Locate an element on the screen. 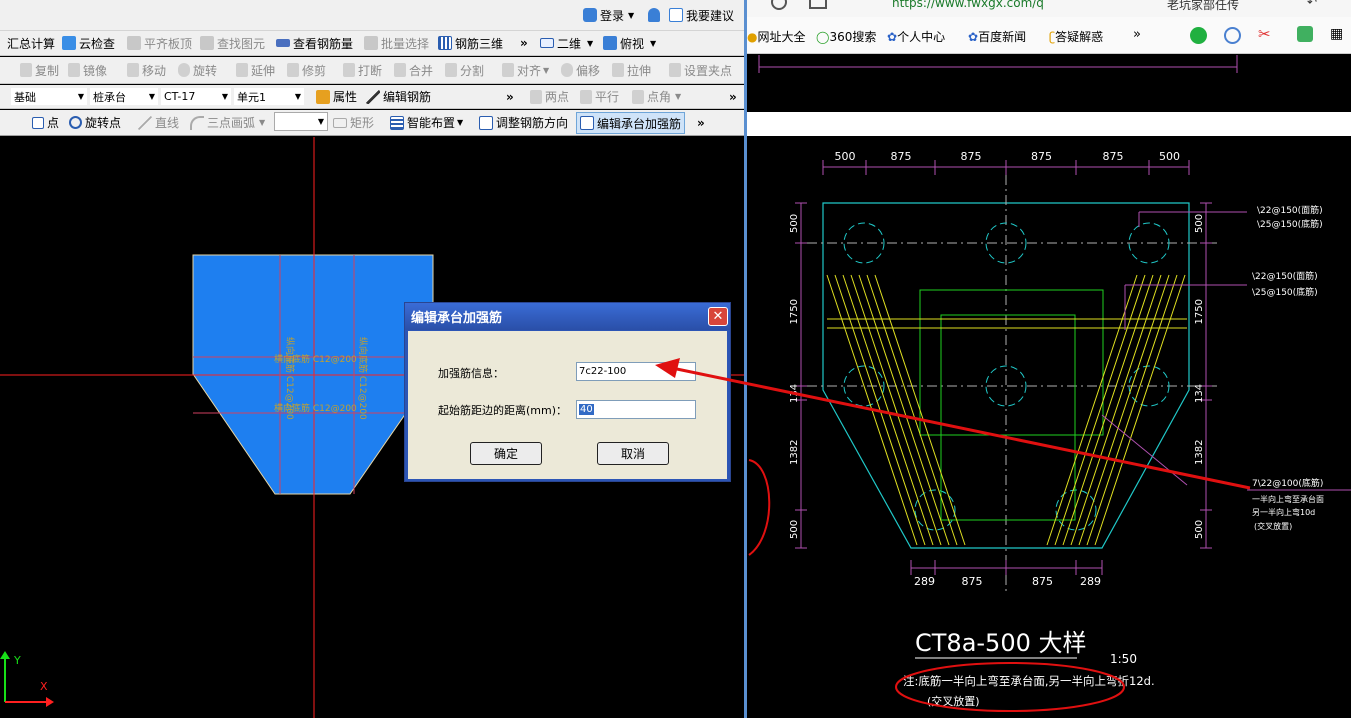 This screenshot has height=718, width=1351. flush-slab-button: 平齐板顶 is located at coordinates (159, 43).